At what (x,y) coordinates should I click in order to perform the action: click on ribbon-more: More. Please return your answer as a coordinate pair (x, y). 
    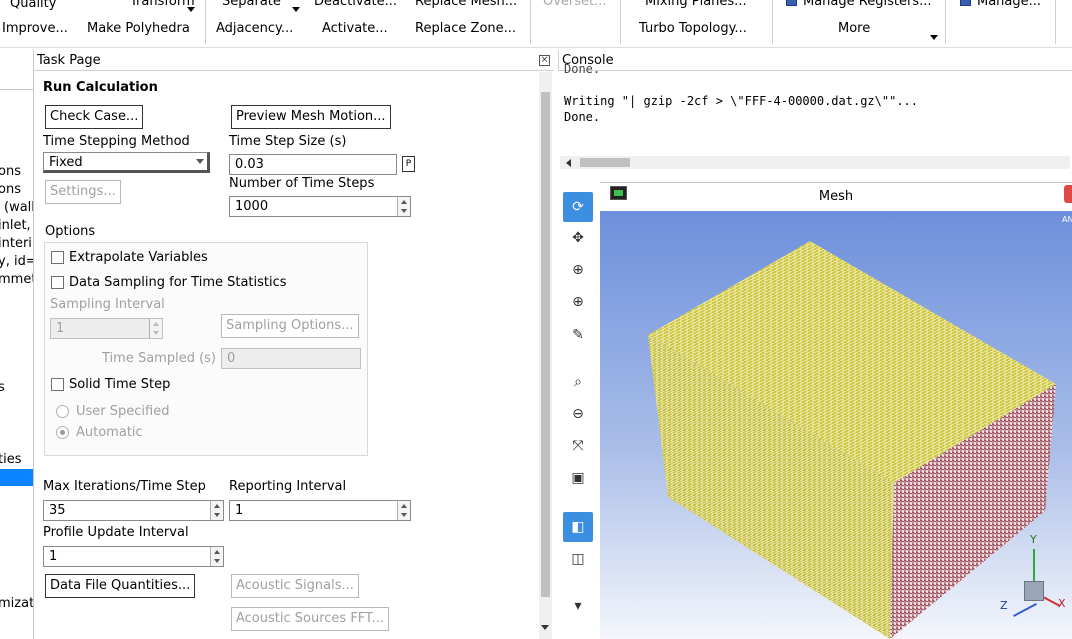
    Looking at the image, I should click on (854, 28).